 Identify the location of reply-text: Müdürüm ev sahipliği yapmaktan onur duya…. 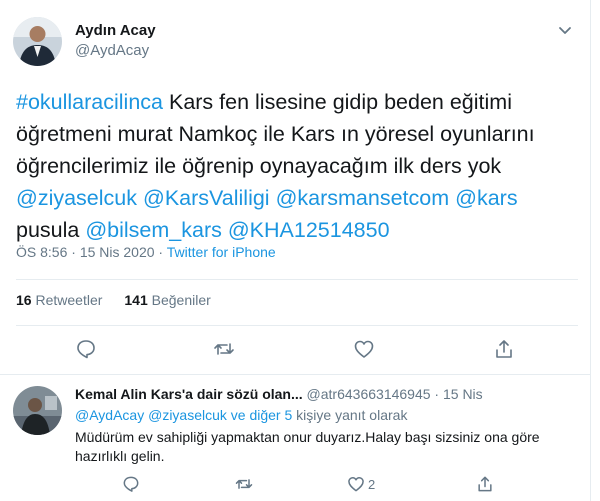
(307, 446).